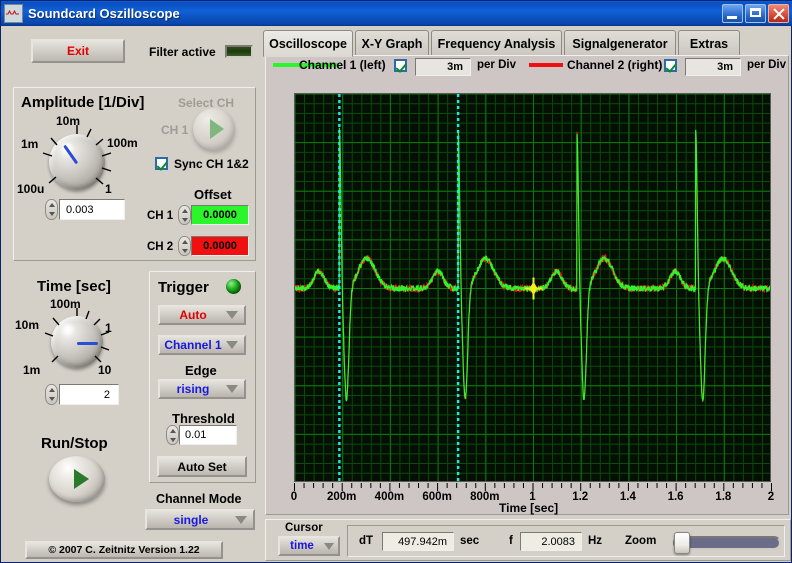  I want to click on amplitude-title: Amplitude [1/Div], so click(83, 102).